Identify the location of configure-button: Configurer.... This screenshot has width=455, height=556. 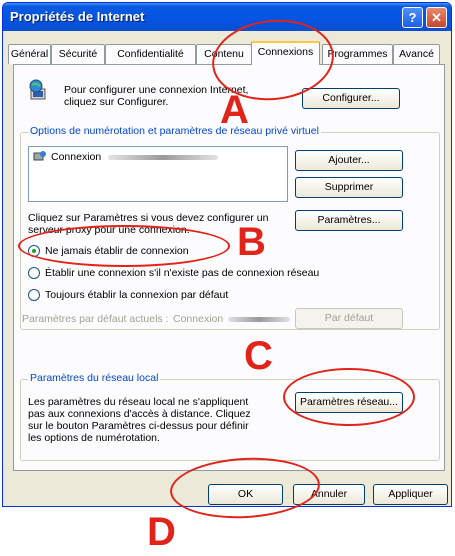
(351, 98).